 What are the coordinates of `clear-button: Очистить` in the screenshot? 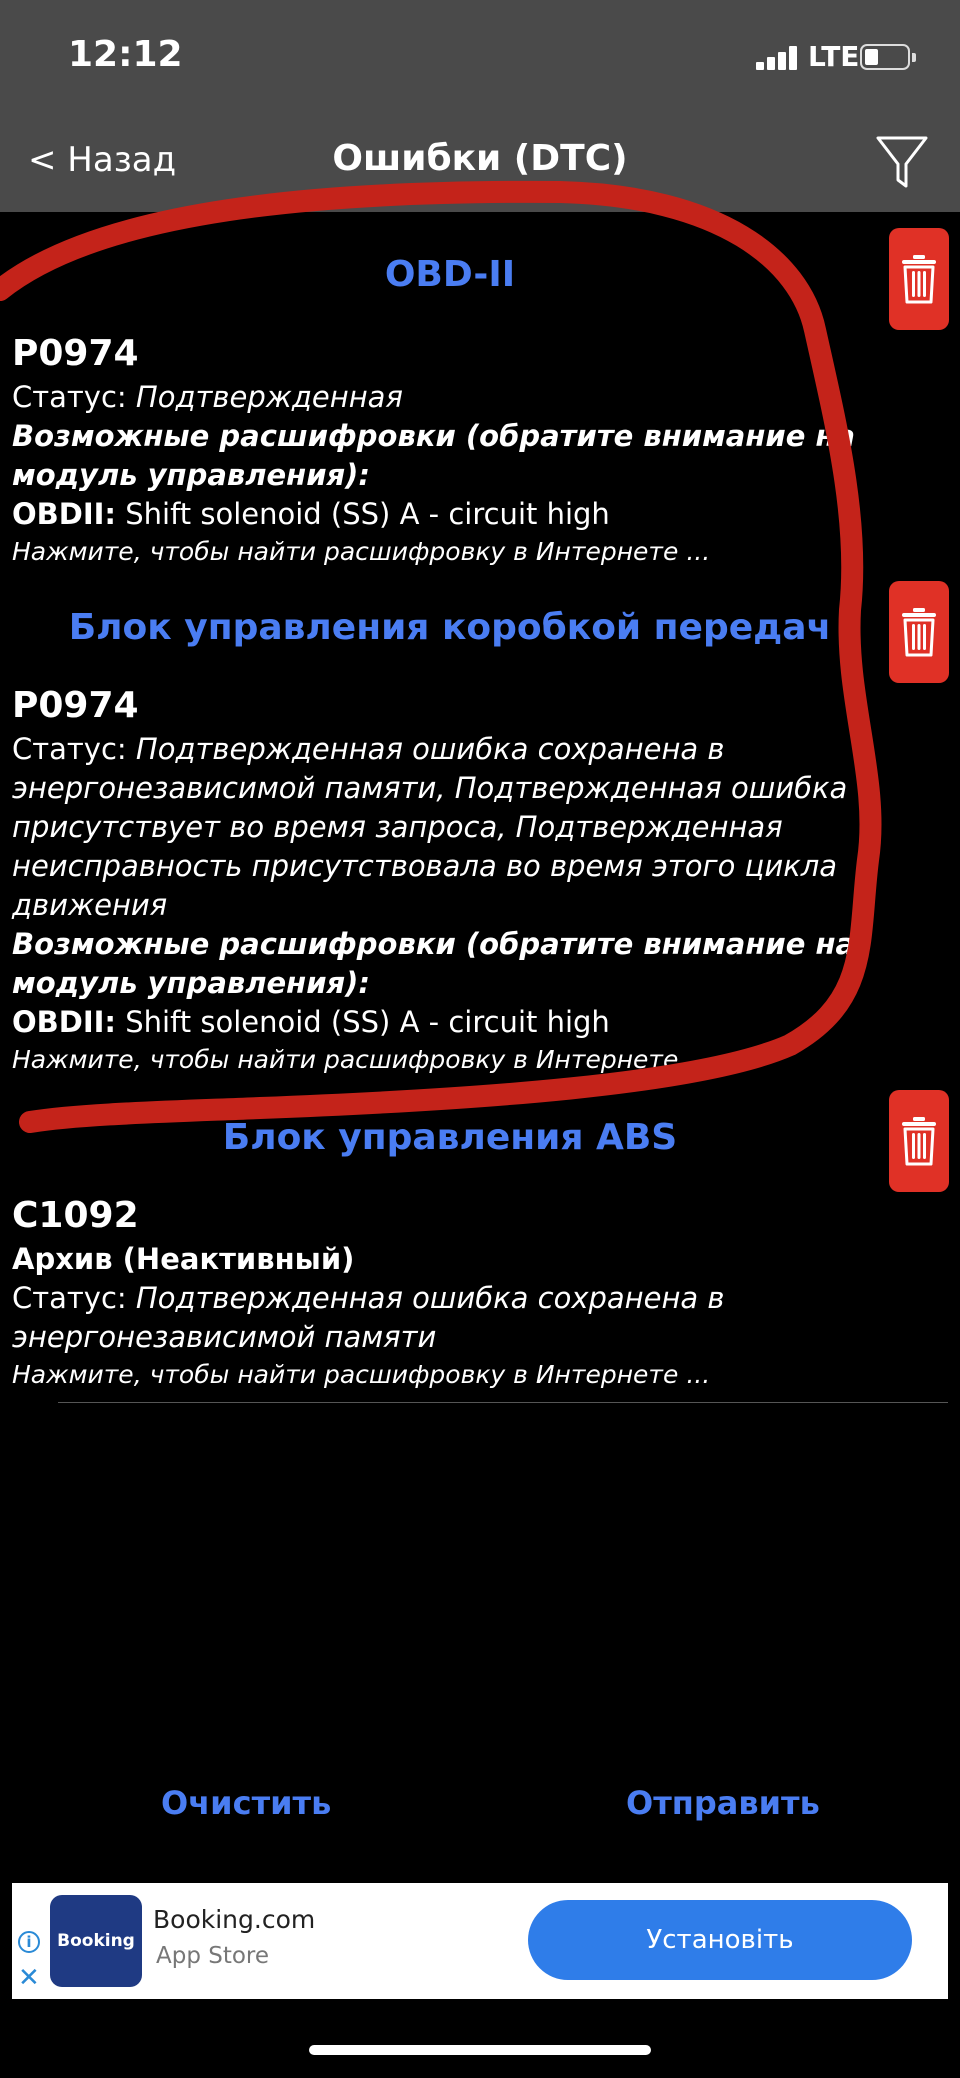 It's located at (246, 1803).